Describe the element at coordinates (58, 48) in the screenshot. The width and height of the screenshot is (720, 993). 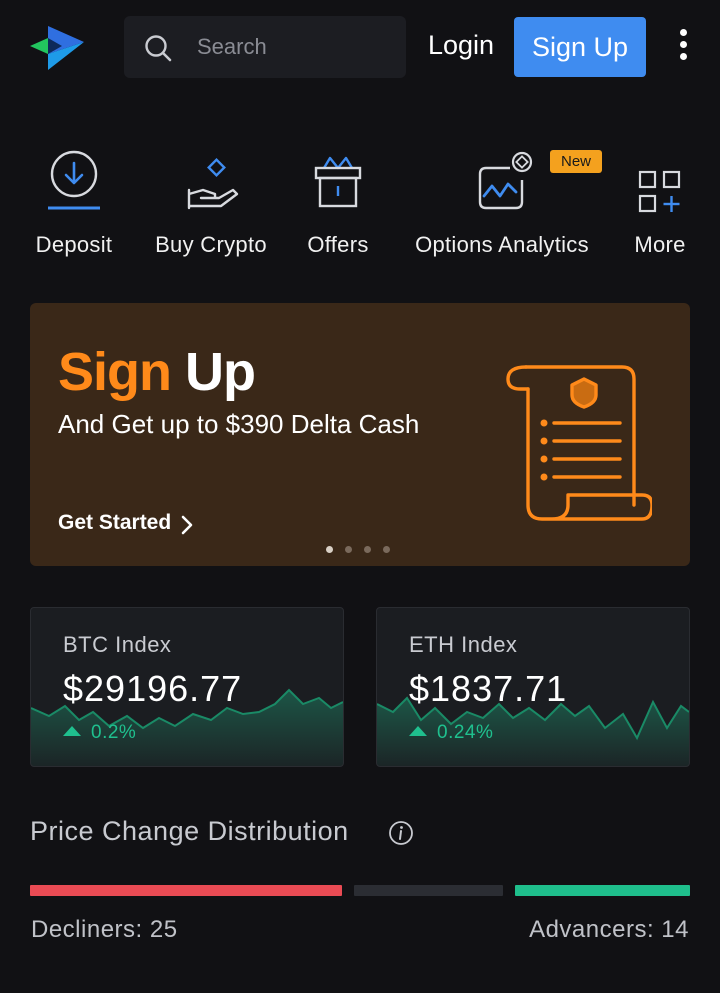
I see `delta-logo` at that location.